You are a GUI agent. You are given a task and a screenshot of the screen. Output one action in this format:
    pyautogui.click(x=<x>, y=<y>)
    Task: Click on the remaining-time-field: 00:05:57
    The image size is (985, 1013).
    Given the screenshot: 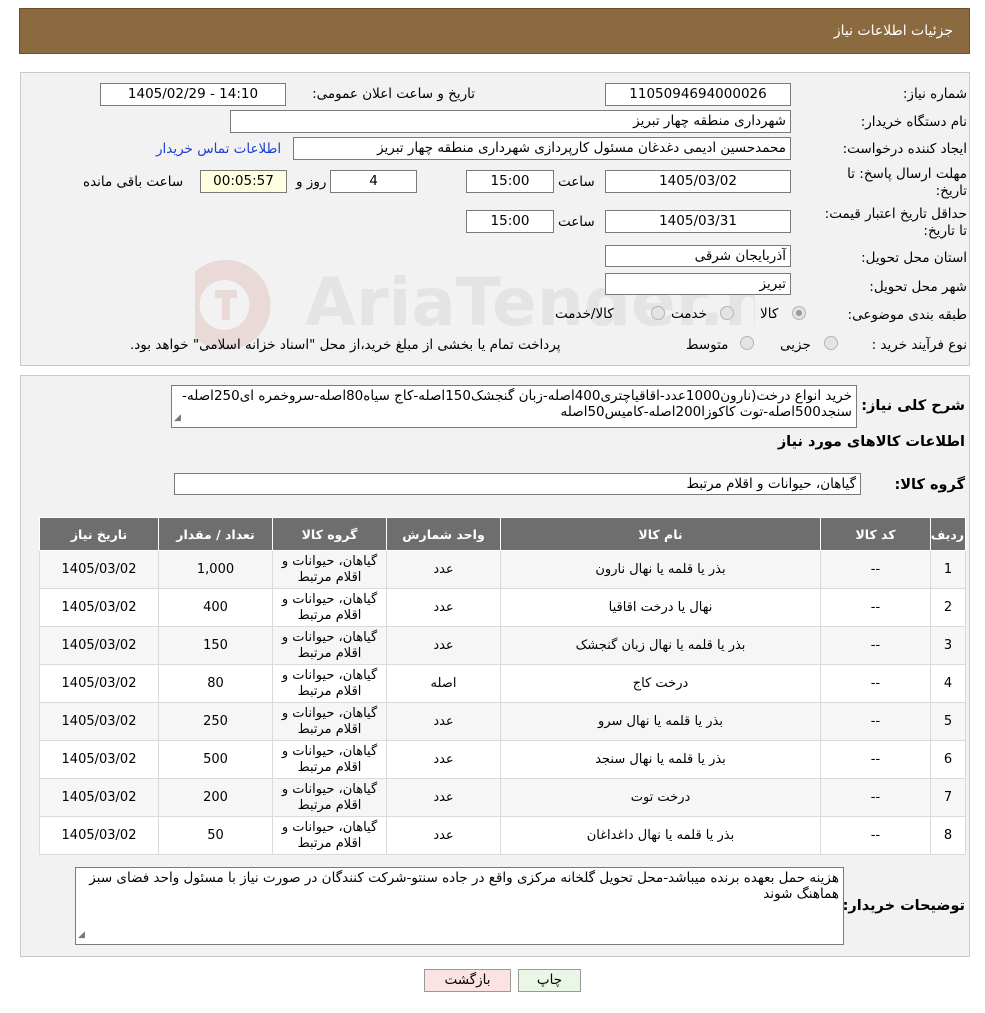 What is the action you would take?
    pyautogui.click(x=243, y=181)
    